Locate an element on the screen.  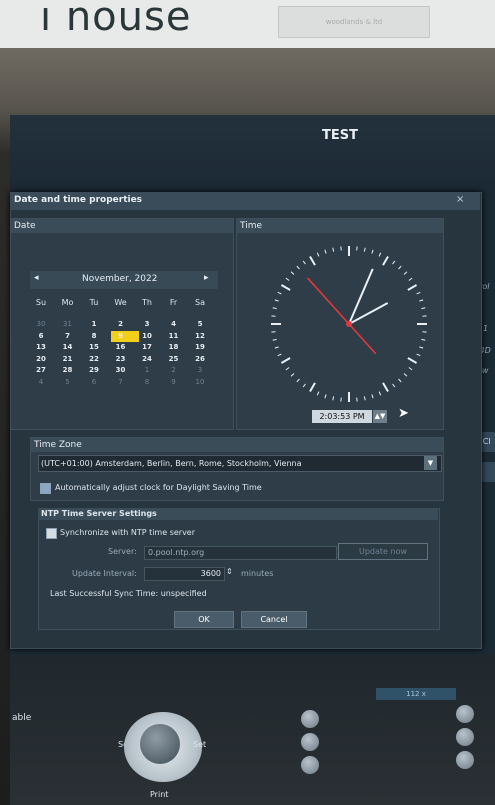
wall-sign-text: ı nouse is located at coordinates (116, 20).